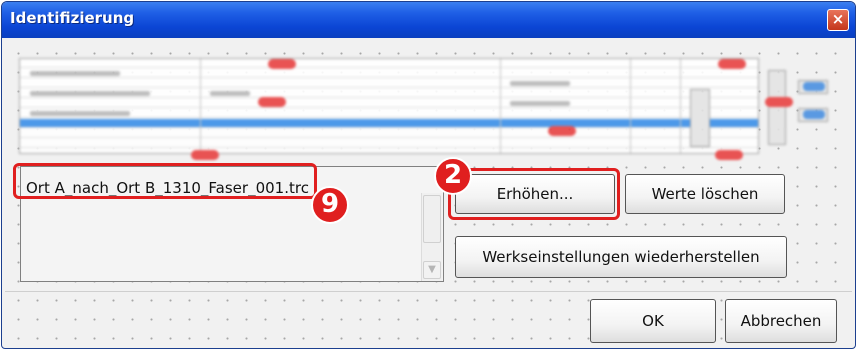 This screenshot has width=857, height=350. Describe the element at coordinates (428, 20) in the screenshot. I see `title-bar: Identifizierung ×` at that location.